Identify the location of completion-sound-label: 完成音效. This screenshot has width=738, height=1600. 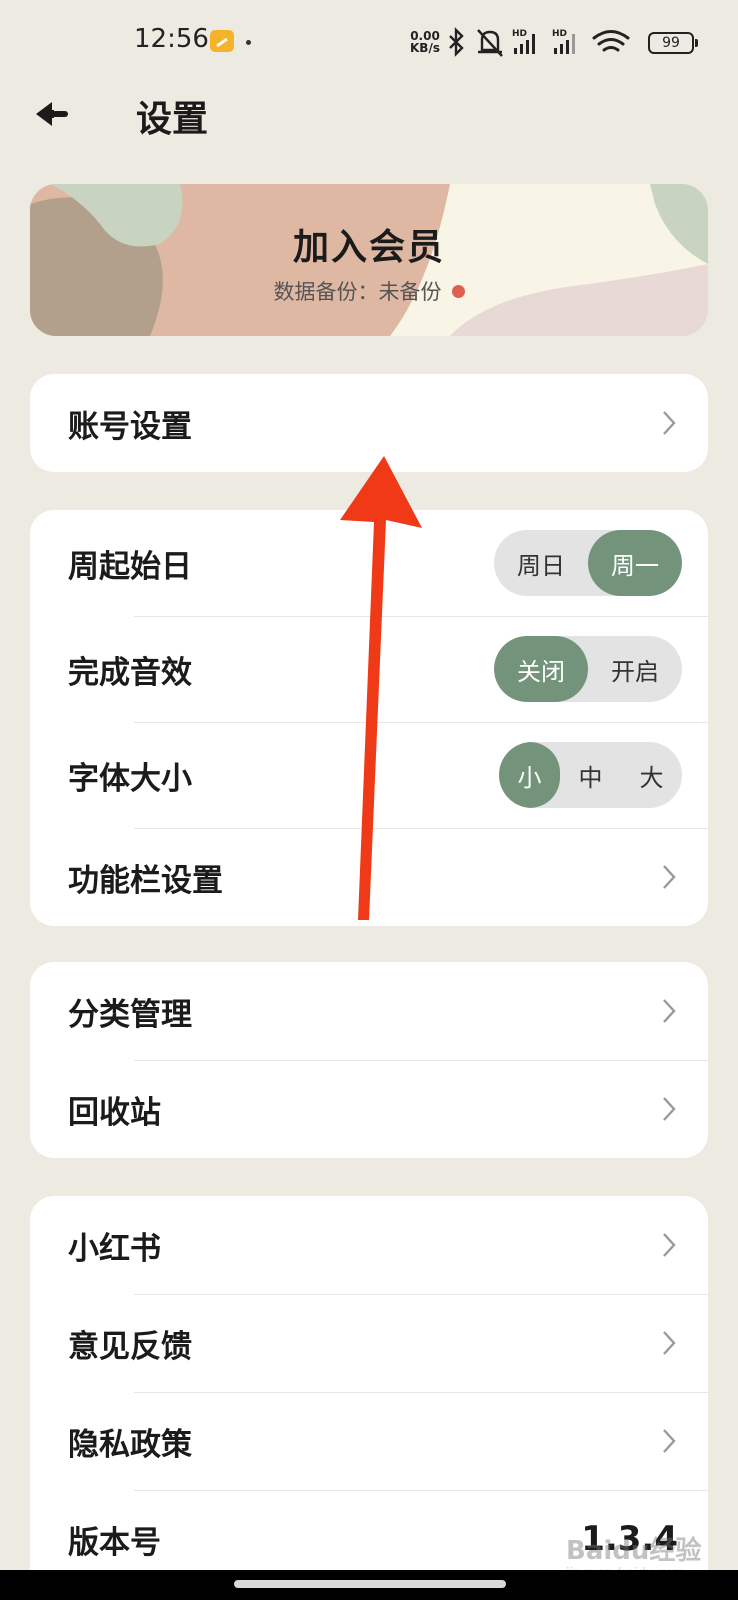
(130, 672).